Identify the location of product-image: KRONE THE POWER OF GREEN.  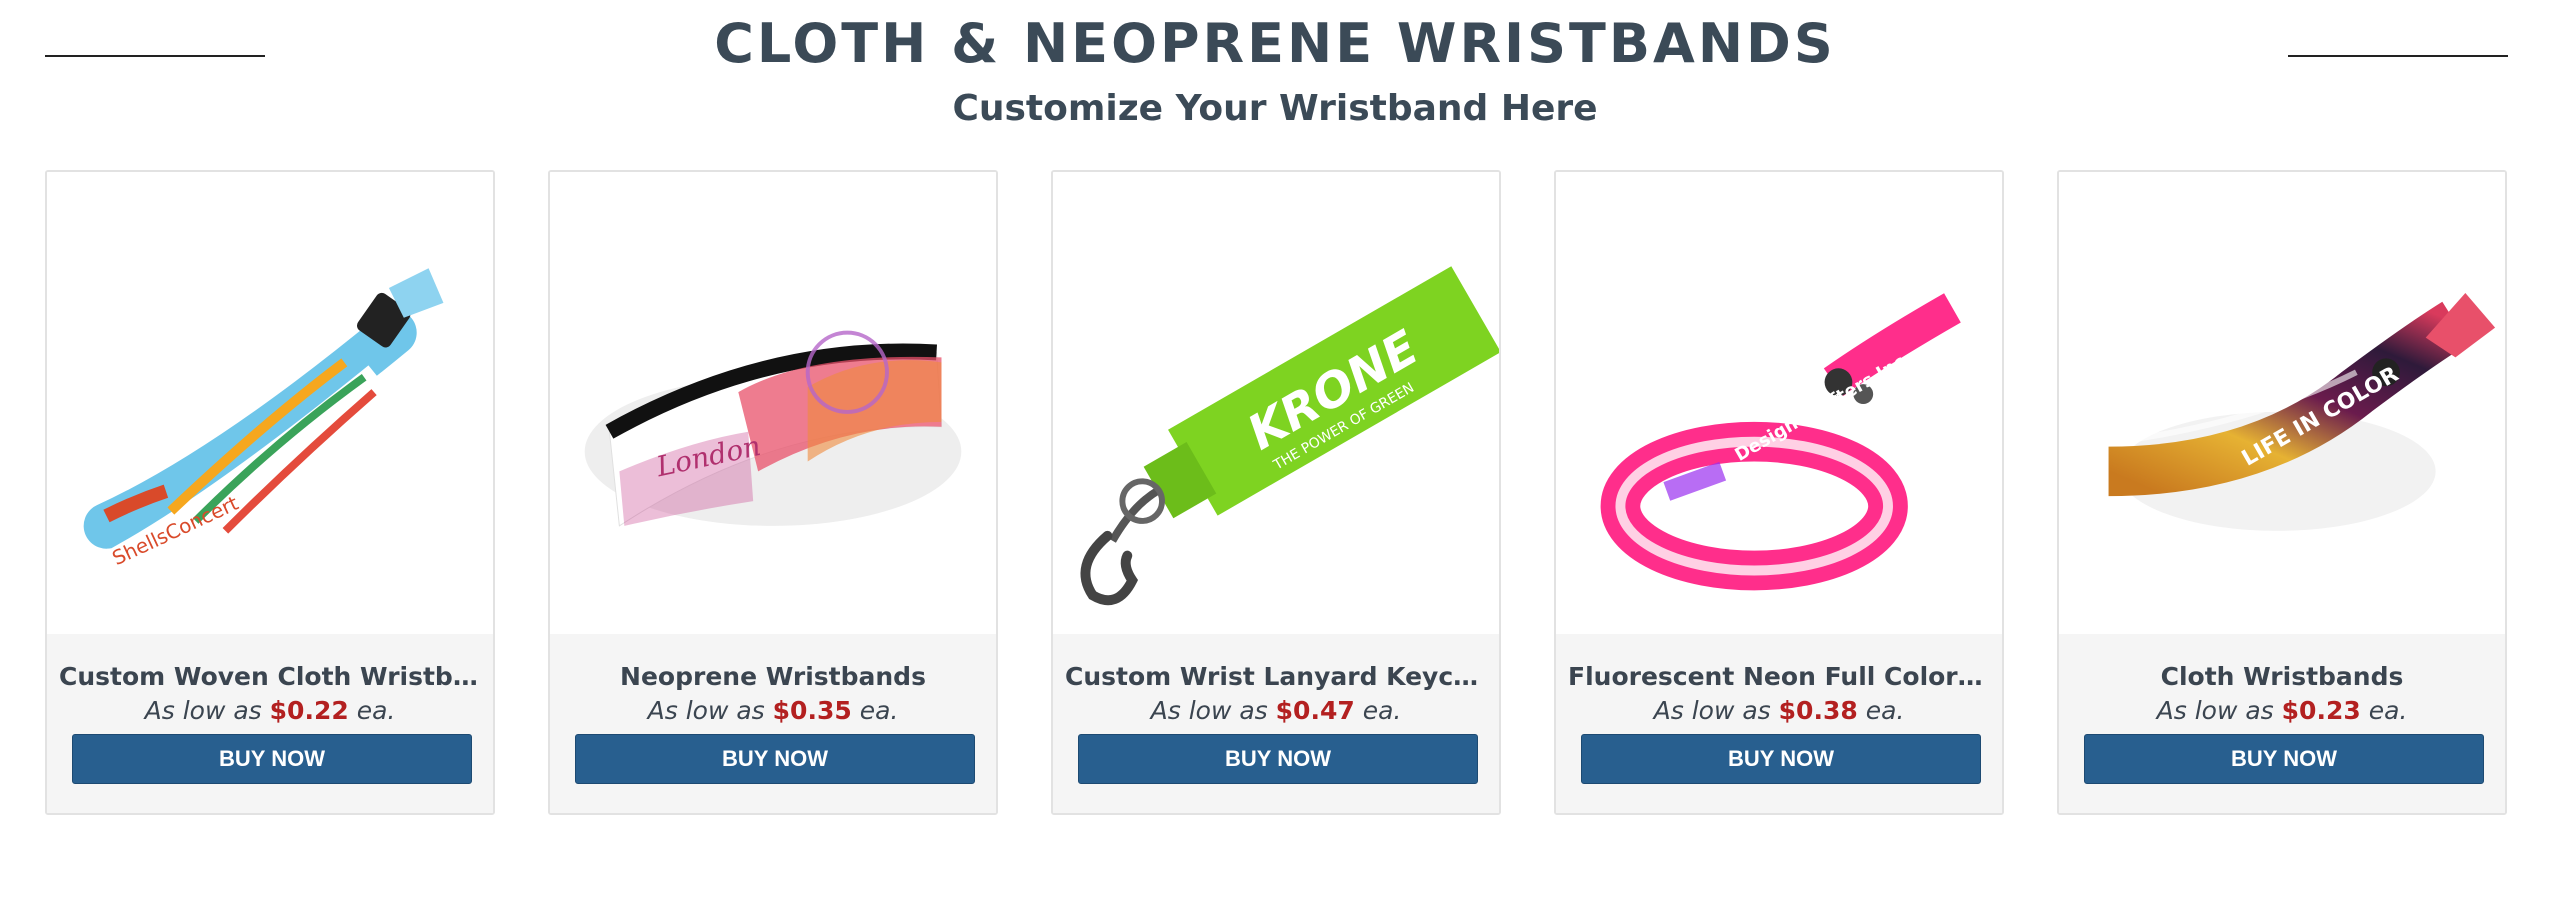
(1276, 403).